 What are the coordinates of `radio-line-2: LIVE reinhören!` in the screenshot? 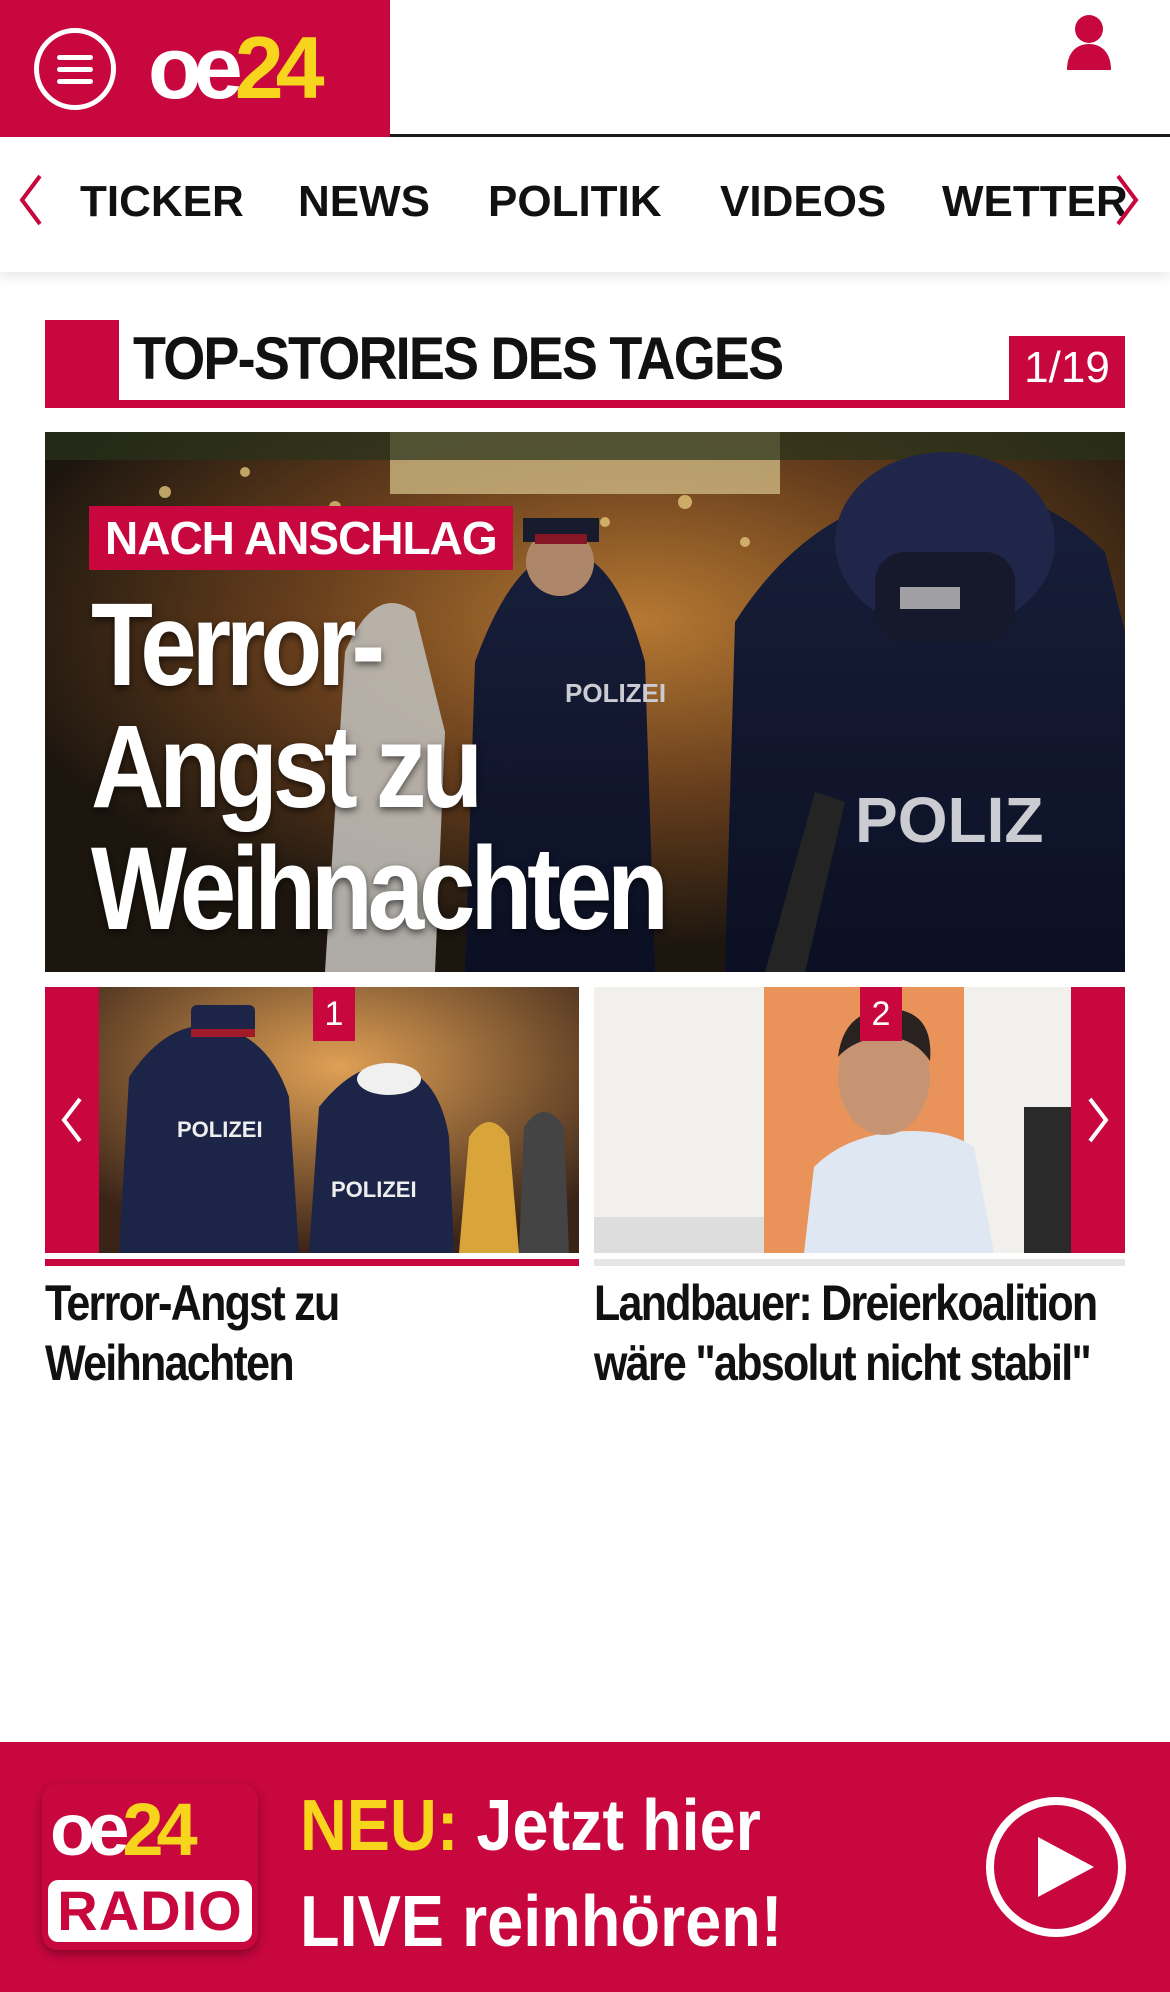 It's located at (541, 1922).